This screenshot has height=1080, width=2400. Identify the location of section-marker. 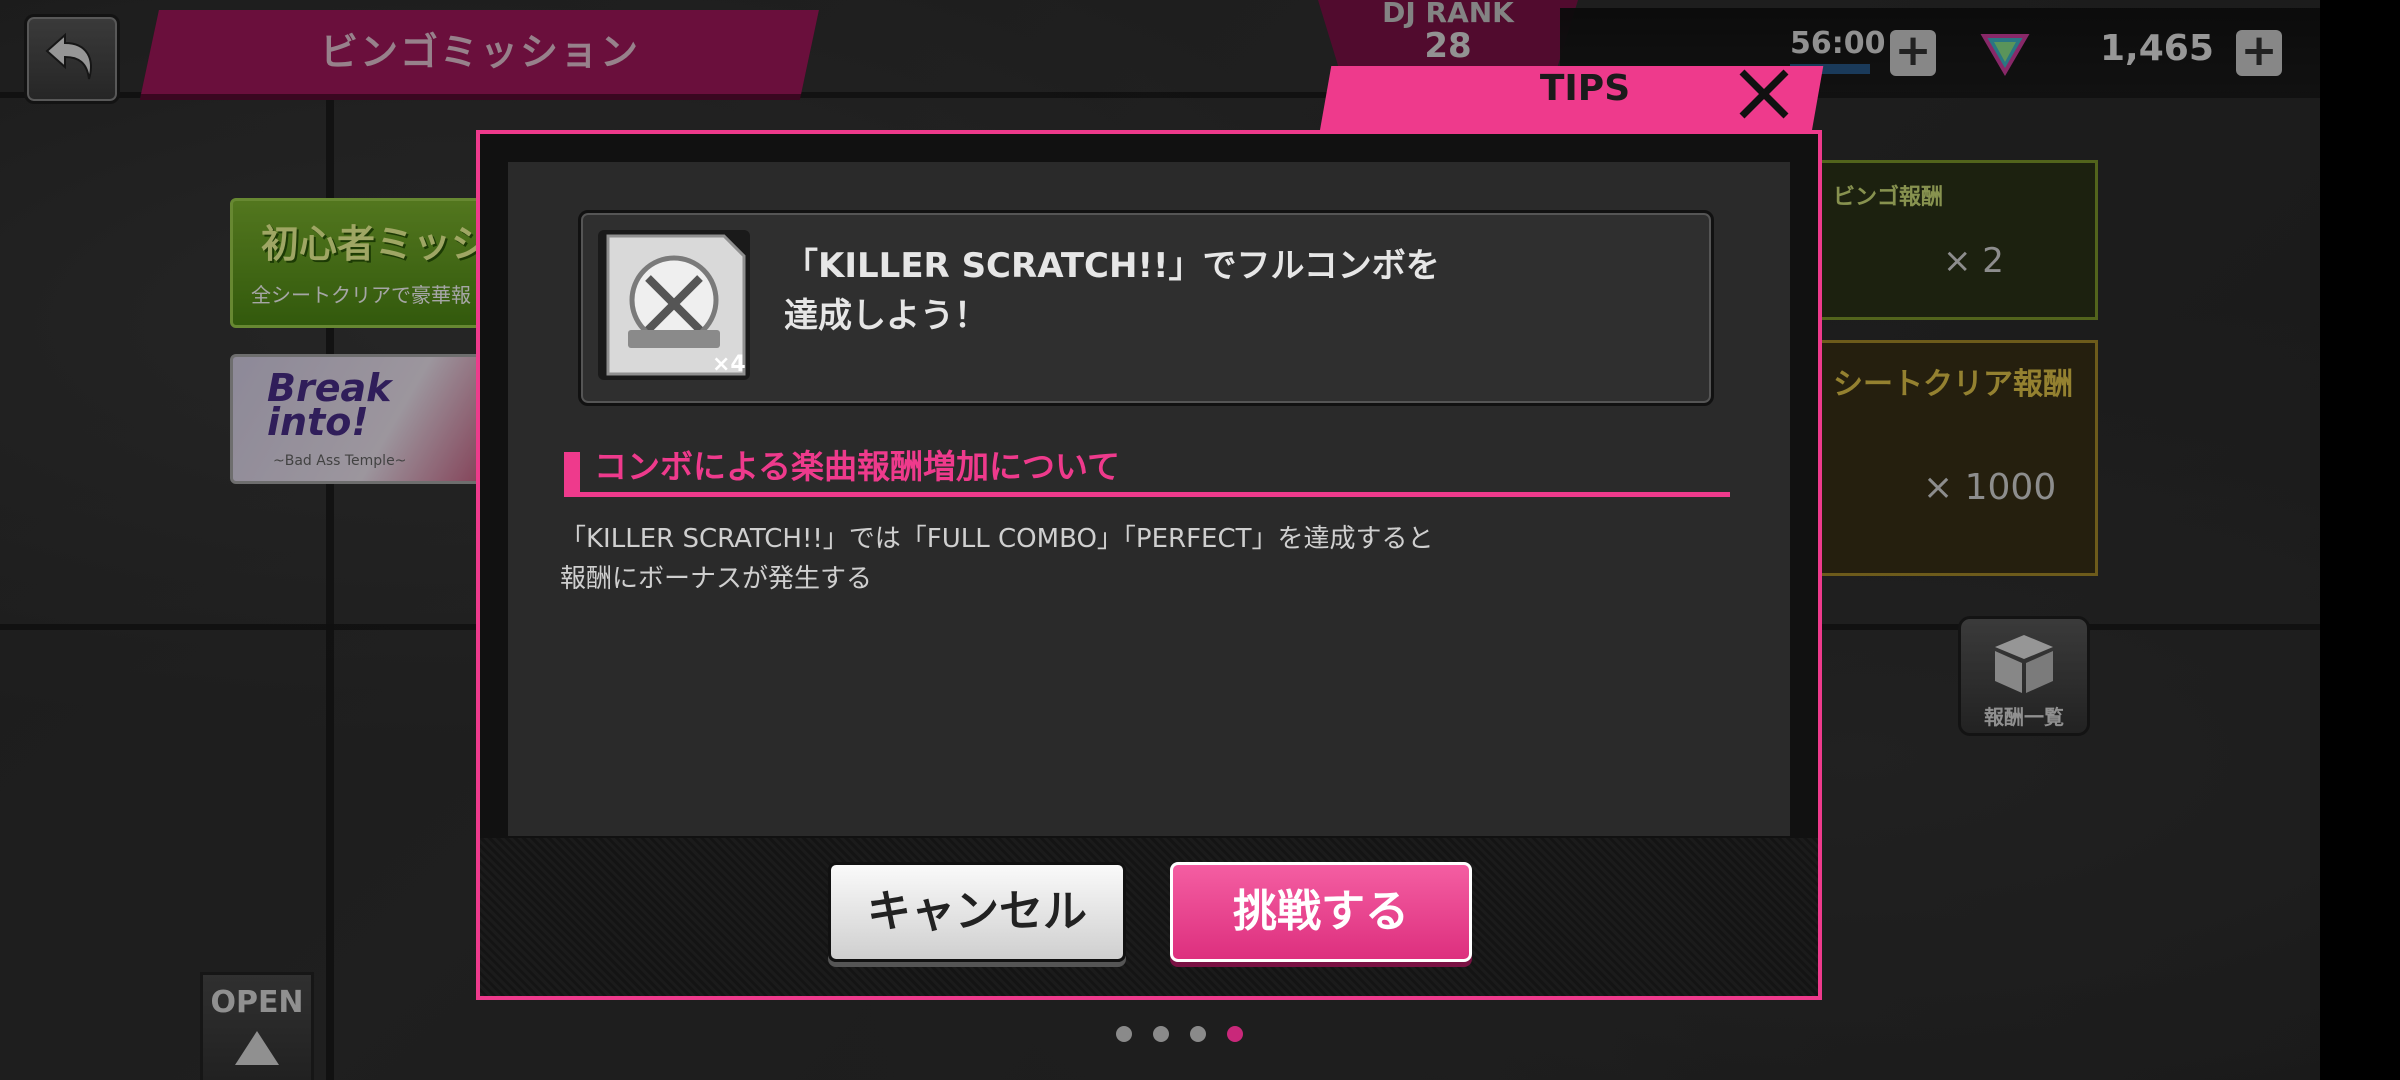
(572, 473).